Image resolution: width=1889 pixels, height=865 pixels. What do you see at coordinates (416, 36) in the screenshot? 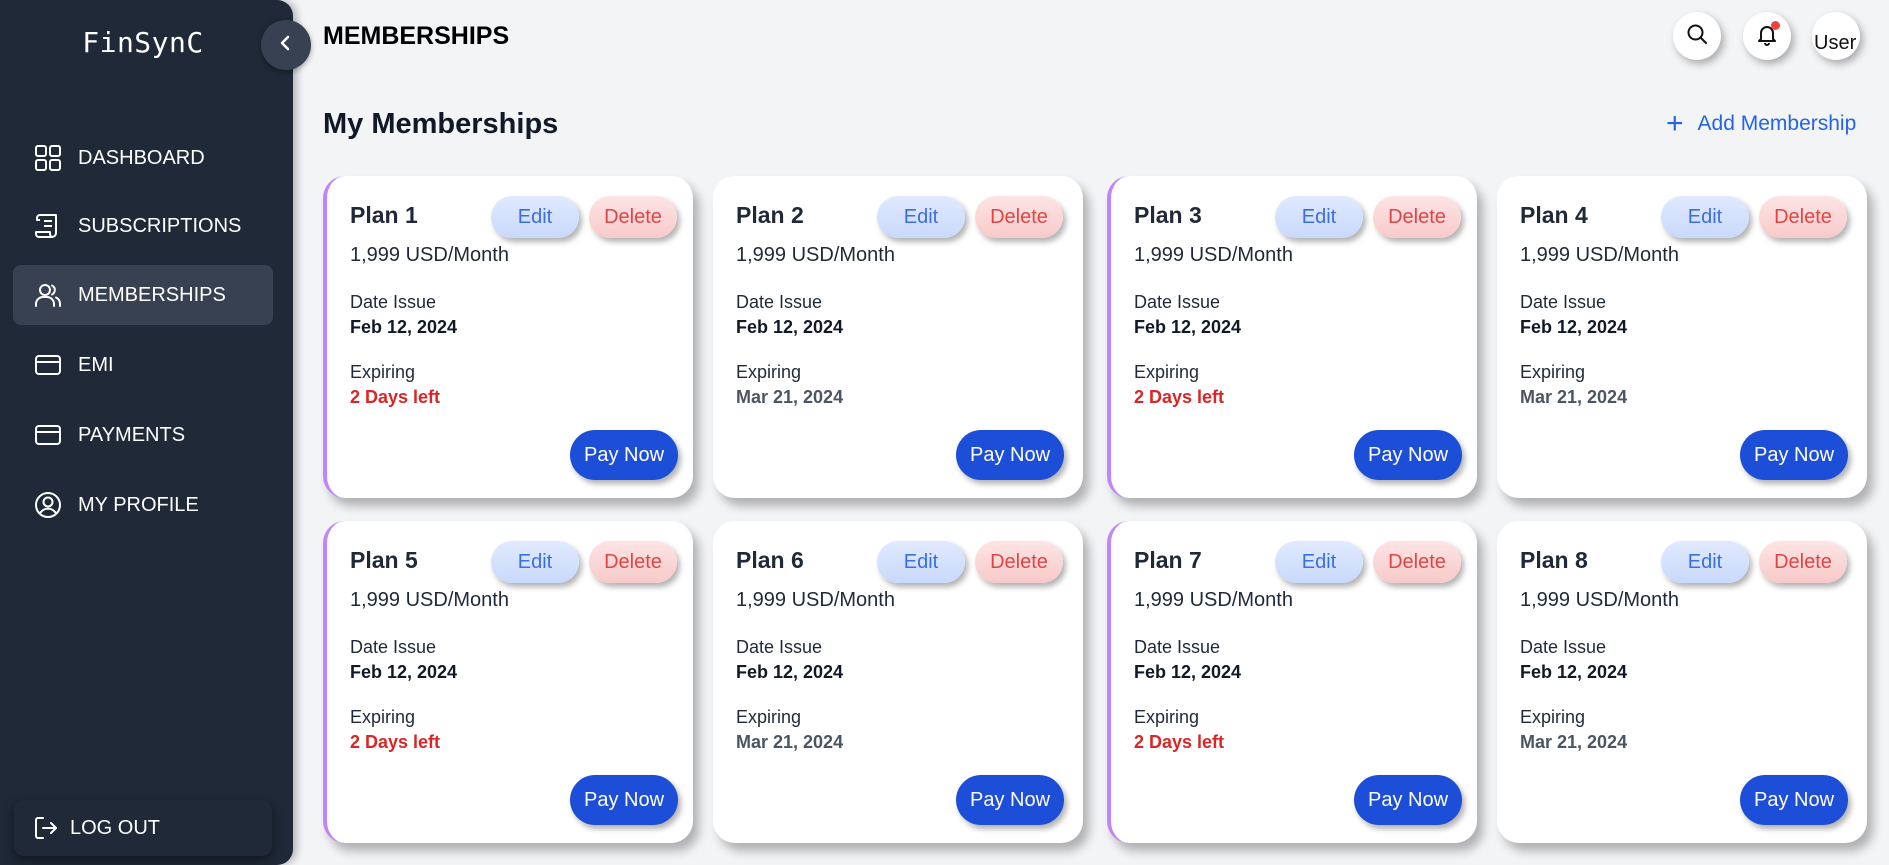
I see `page-title: MEMBERSHIPS` at bounding box center [416, 36].